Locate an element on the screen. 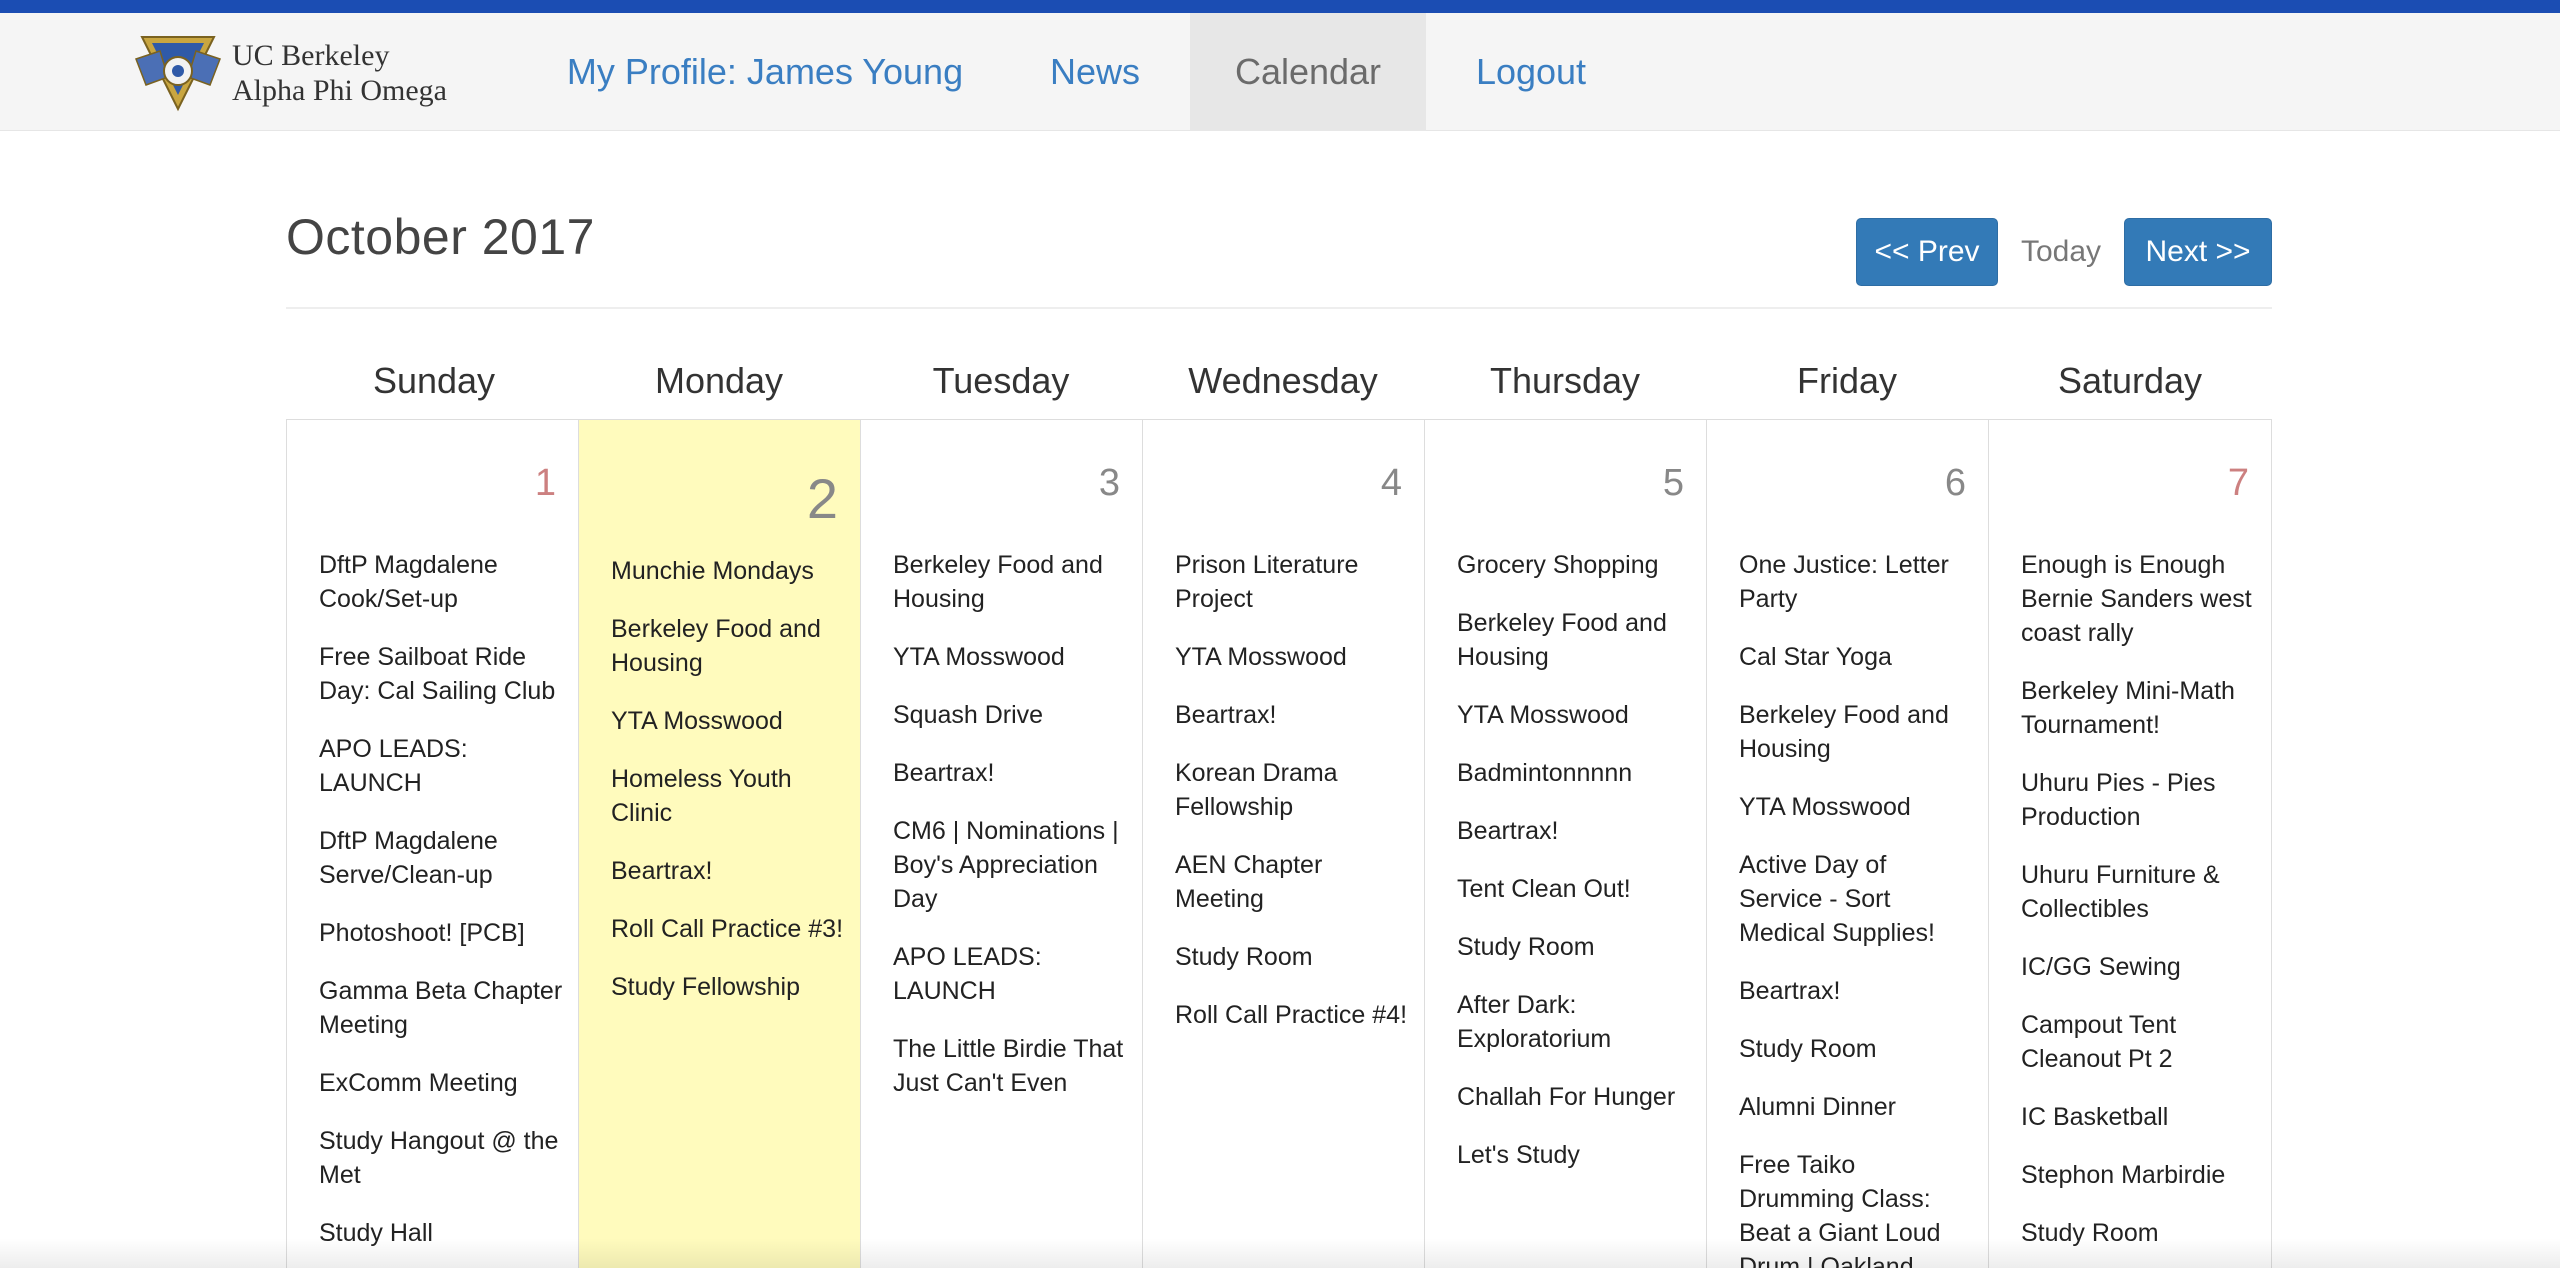 The height and width of the screenshot is (1268, 2560). calendar-event: Uhuru Furniture & Collectibles is located at coordinates (2139, 892).